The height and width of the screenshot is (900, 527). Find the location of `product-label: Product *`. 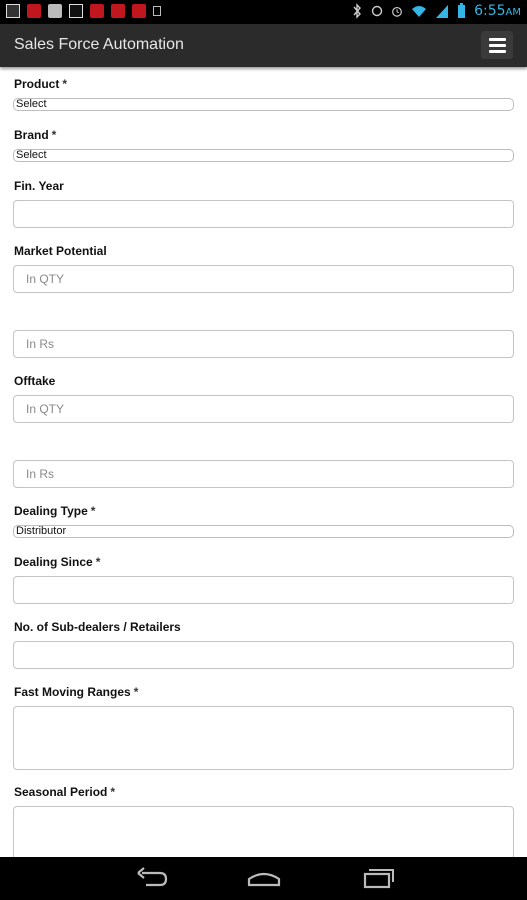

product-label: Product * is located at coordinates (41, 84).